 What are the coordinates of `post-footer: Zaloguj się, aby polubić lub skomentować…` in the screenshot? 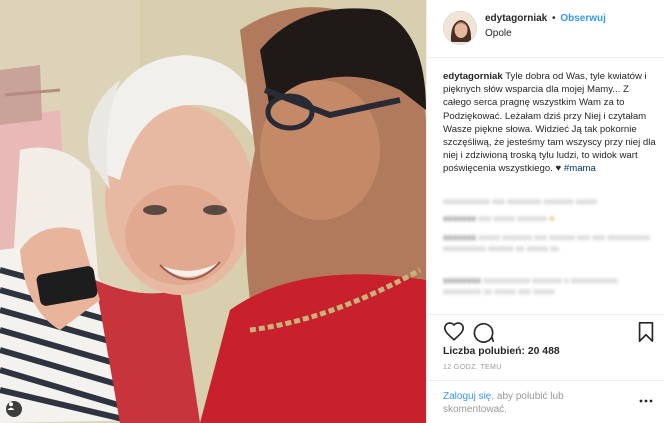 It's located at (545, 401).